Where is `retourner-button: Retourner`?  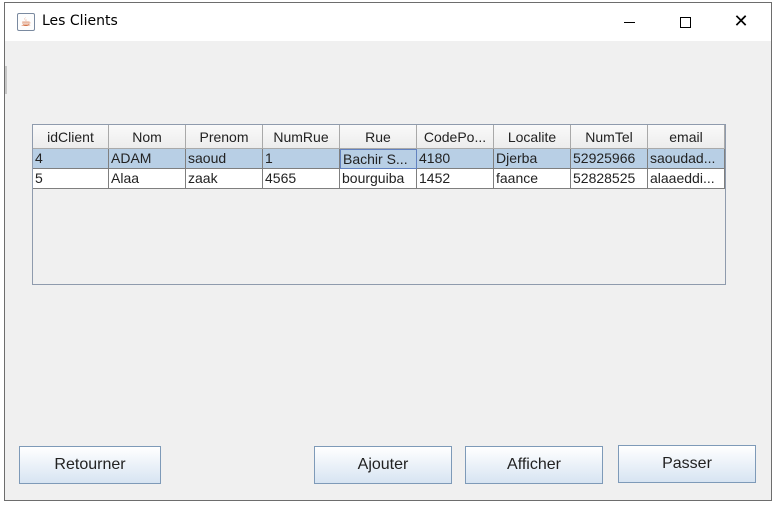 retourner-button: Retourner is located at coordinates (90, 465).